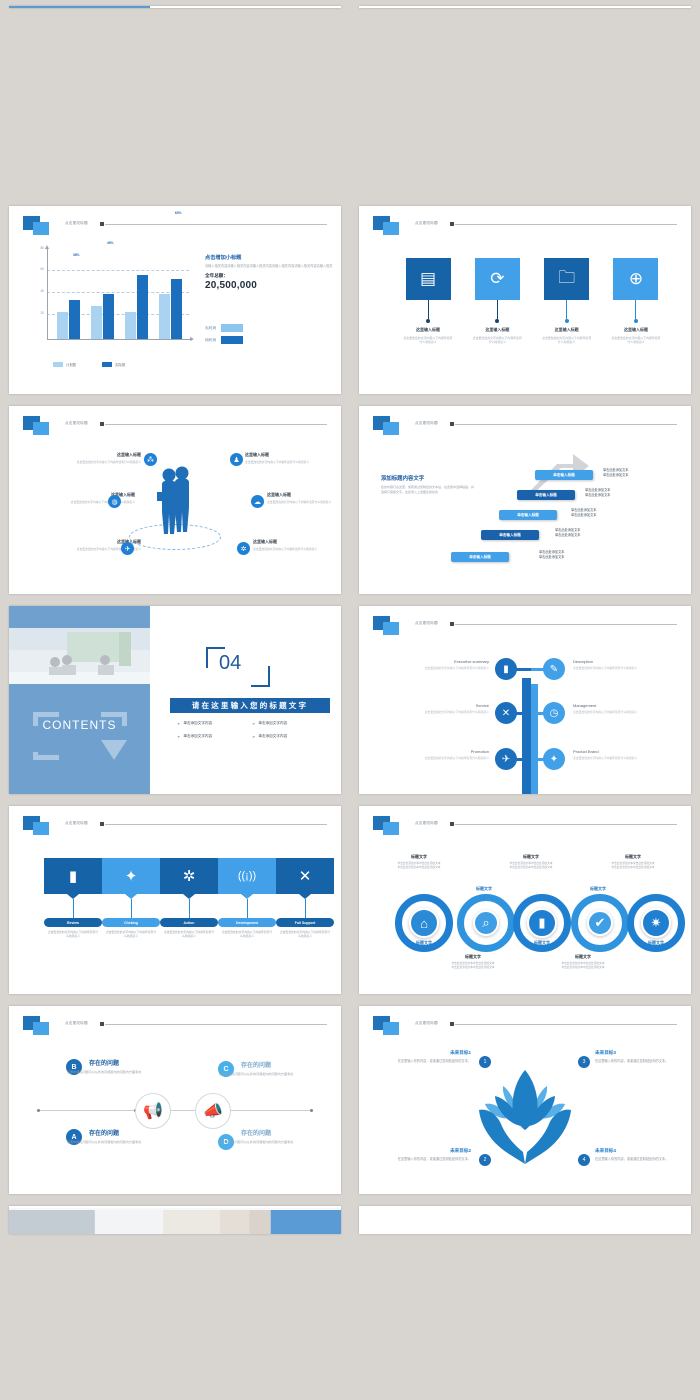 This screenshot has width=700, height=1400. What do you see at coordinates (506, 759) in the screenshot?
I see `plane-icon: ✈` at bounding box center [506, 759].